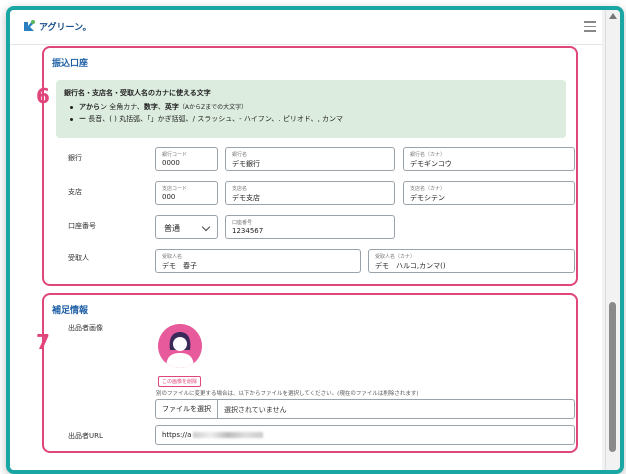 The width and height of the screenshot is (626, 474). Describe the element at coordinates (65, 27) in the screenshot. I see `logo-text: アグリーン。` at that location.